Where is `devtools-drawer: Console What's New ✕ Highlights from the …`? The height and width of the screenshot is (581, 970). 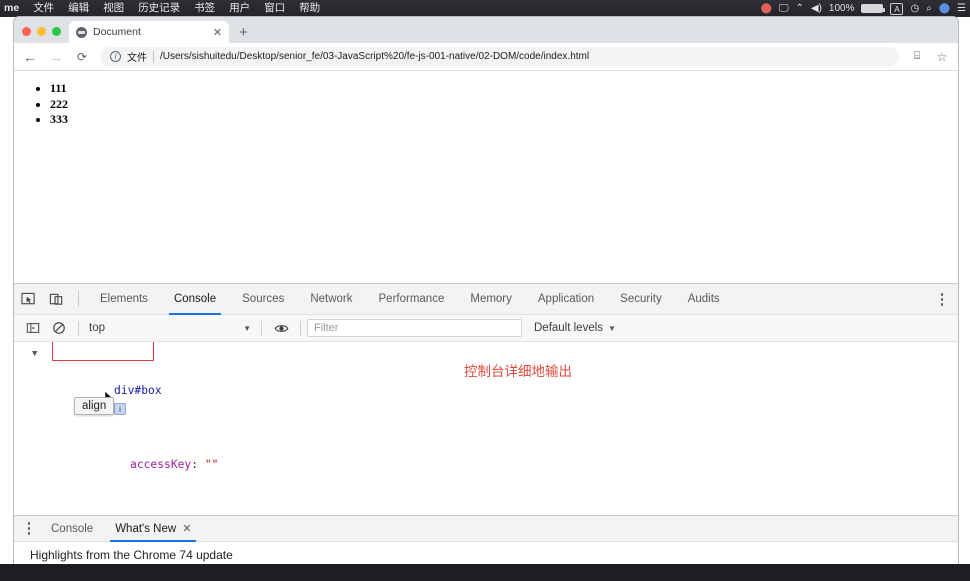 devtools-drawer: Console What's New ✕ Highlights from the … is located at coordinates (486, 538).